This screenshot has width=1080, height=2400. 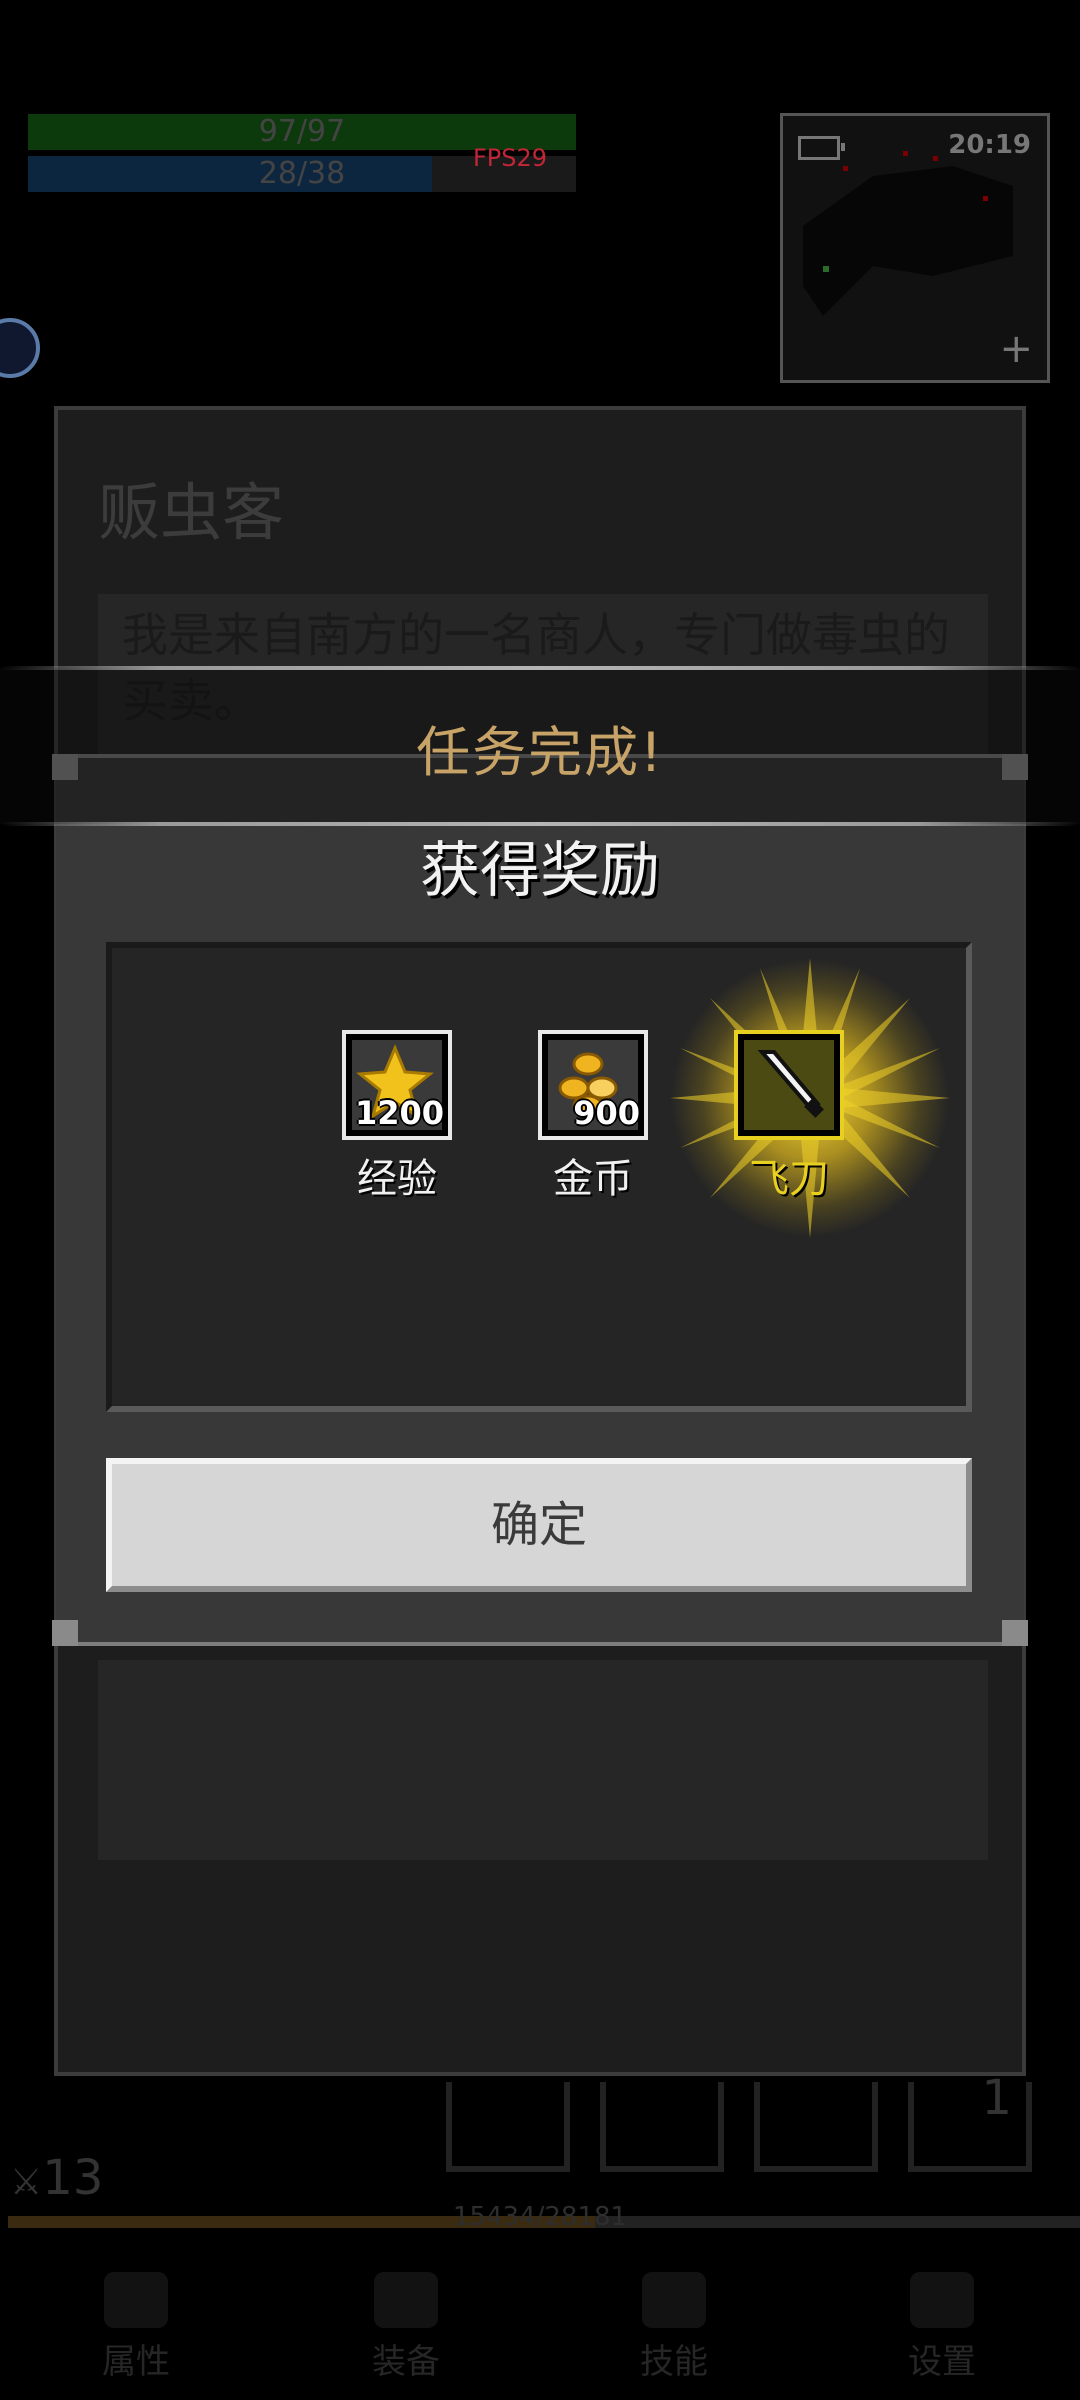 I want to click on merchant-options-box, so click(x=543, y=1760).